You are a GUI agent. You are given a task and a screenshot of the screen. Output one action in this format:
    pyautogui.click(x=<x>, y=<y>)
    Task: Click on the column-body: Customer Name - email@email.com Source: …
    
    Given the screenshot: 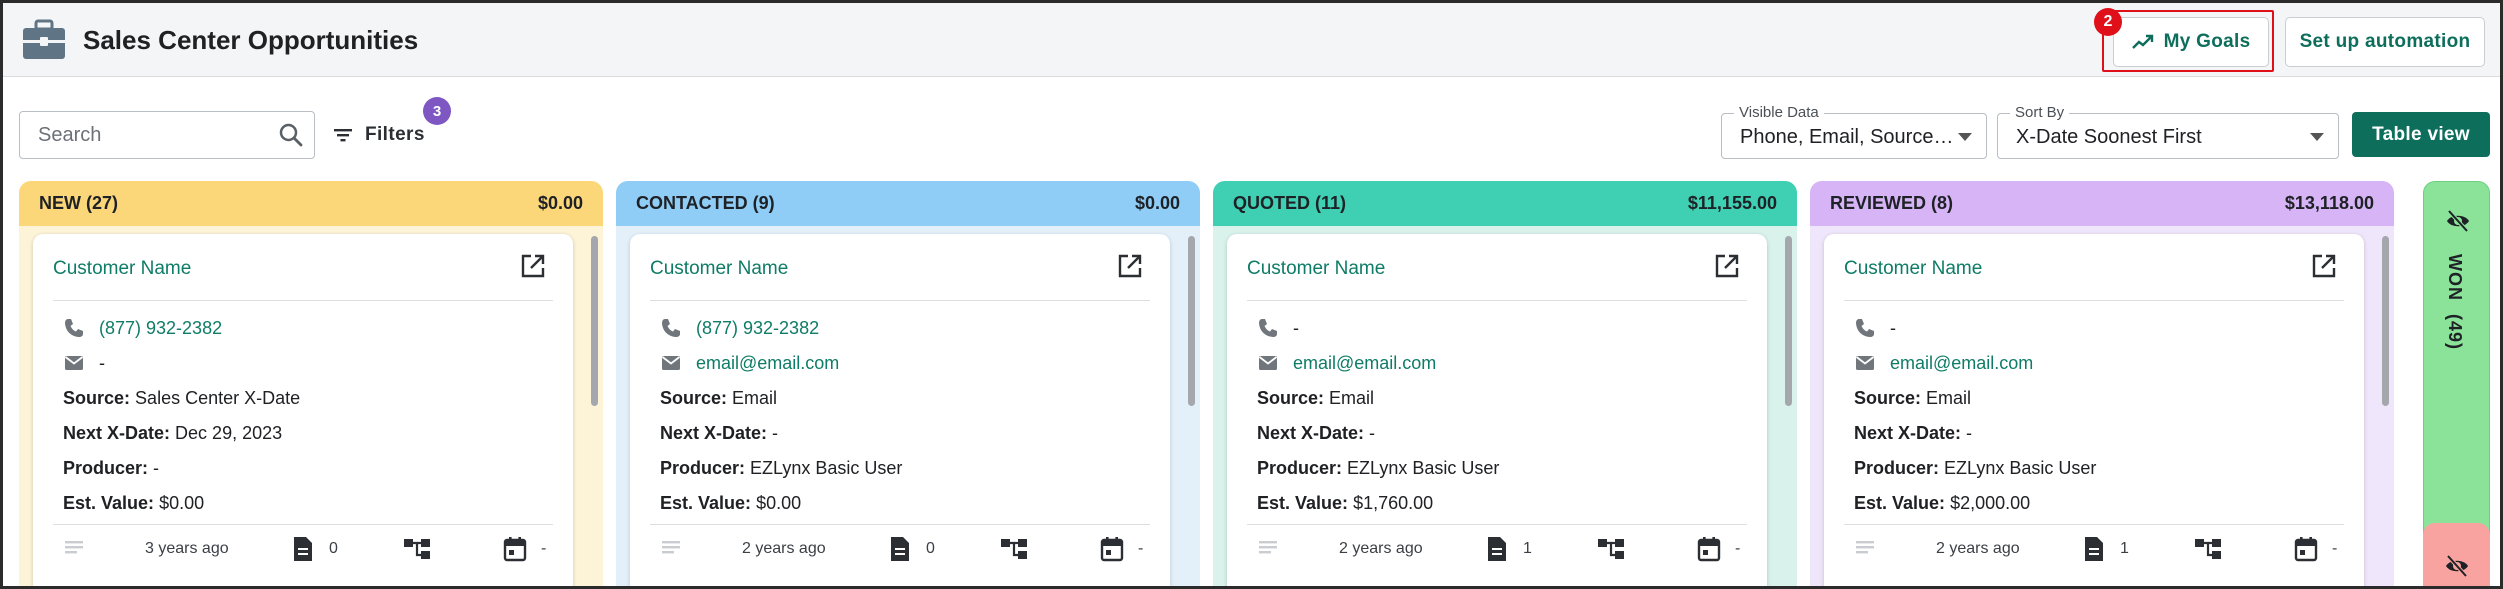 What is the action you would take?
    pyautogui.click(x=2102, y=406)
    